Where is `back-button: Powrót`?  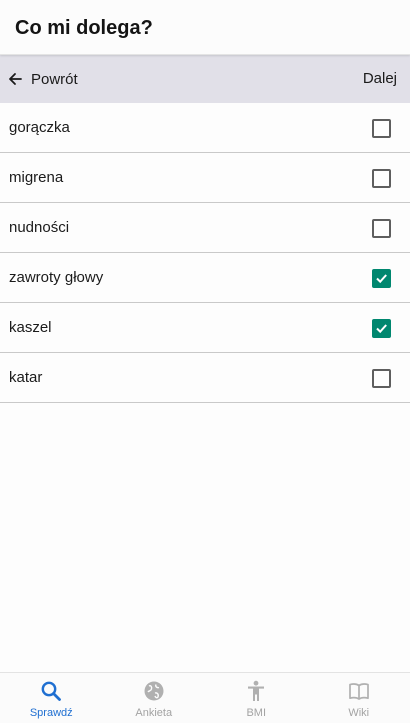
back-button: Powrót is located at coordinates (43, 79).